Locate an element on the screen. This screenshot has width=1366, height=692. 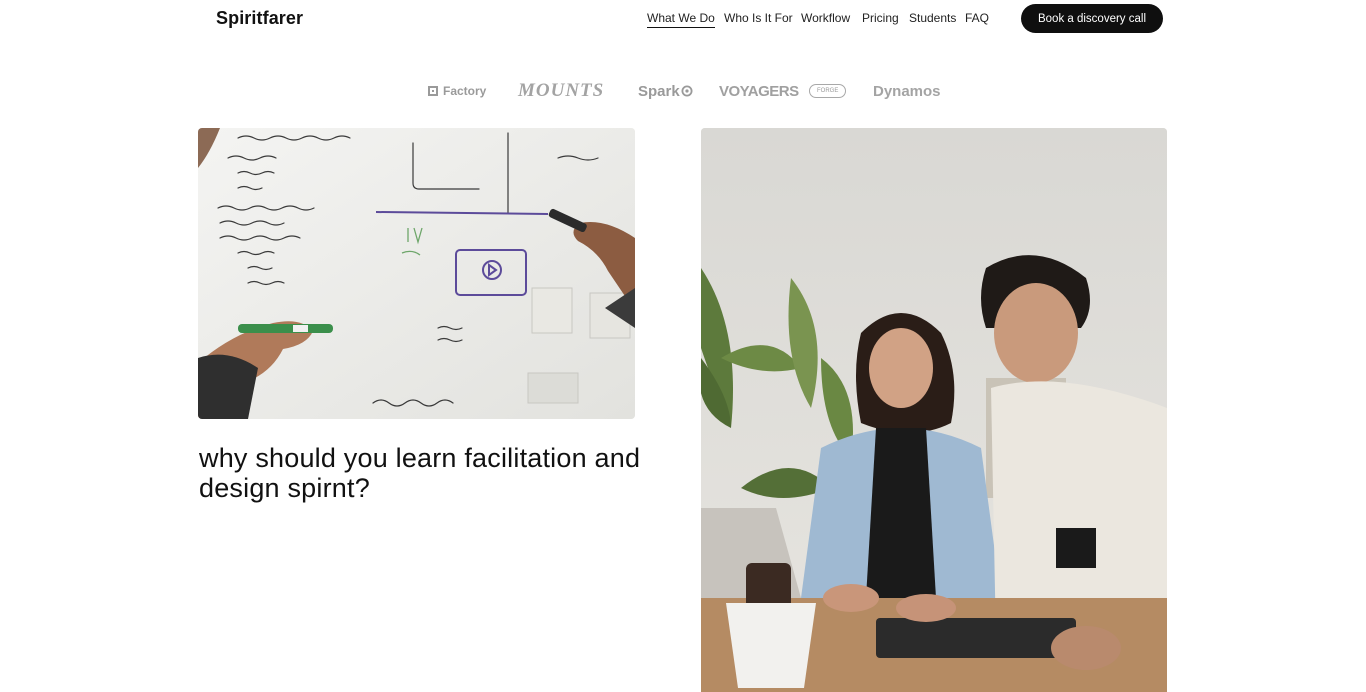
logo-dynamos: Dynamos is located at coordinates (907, 91).